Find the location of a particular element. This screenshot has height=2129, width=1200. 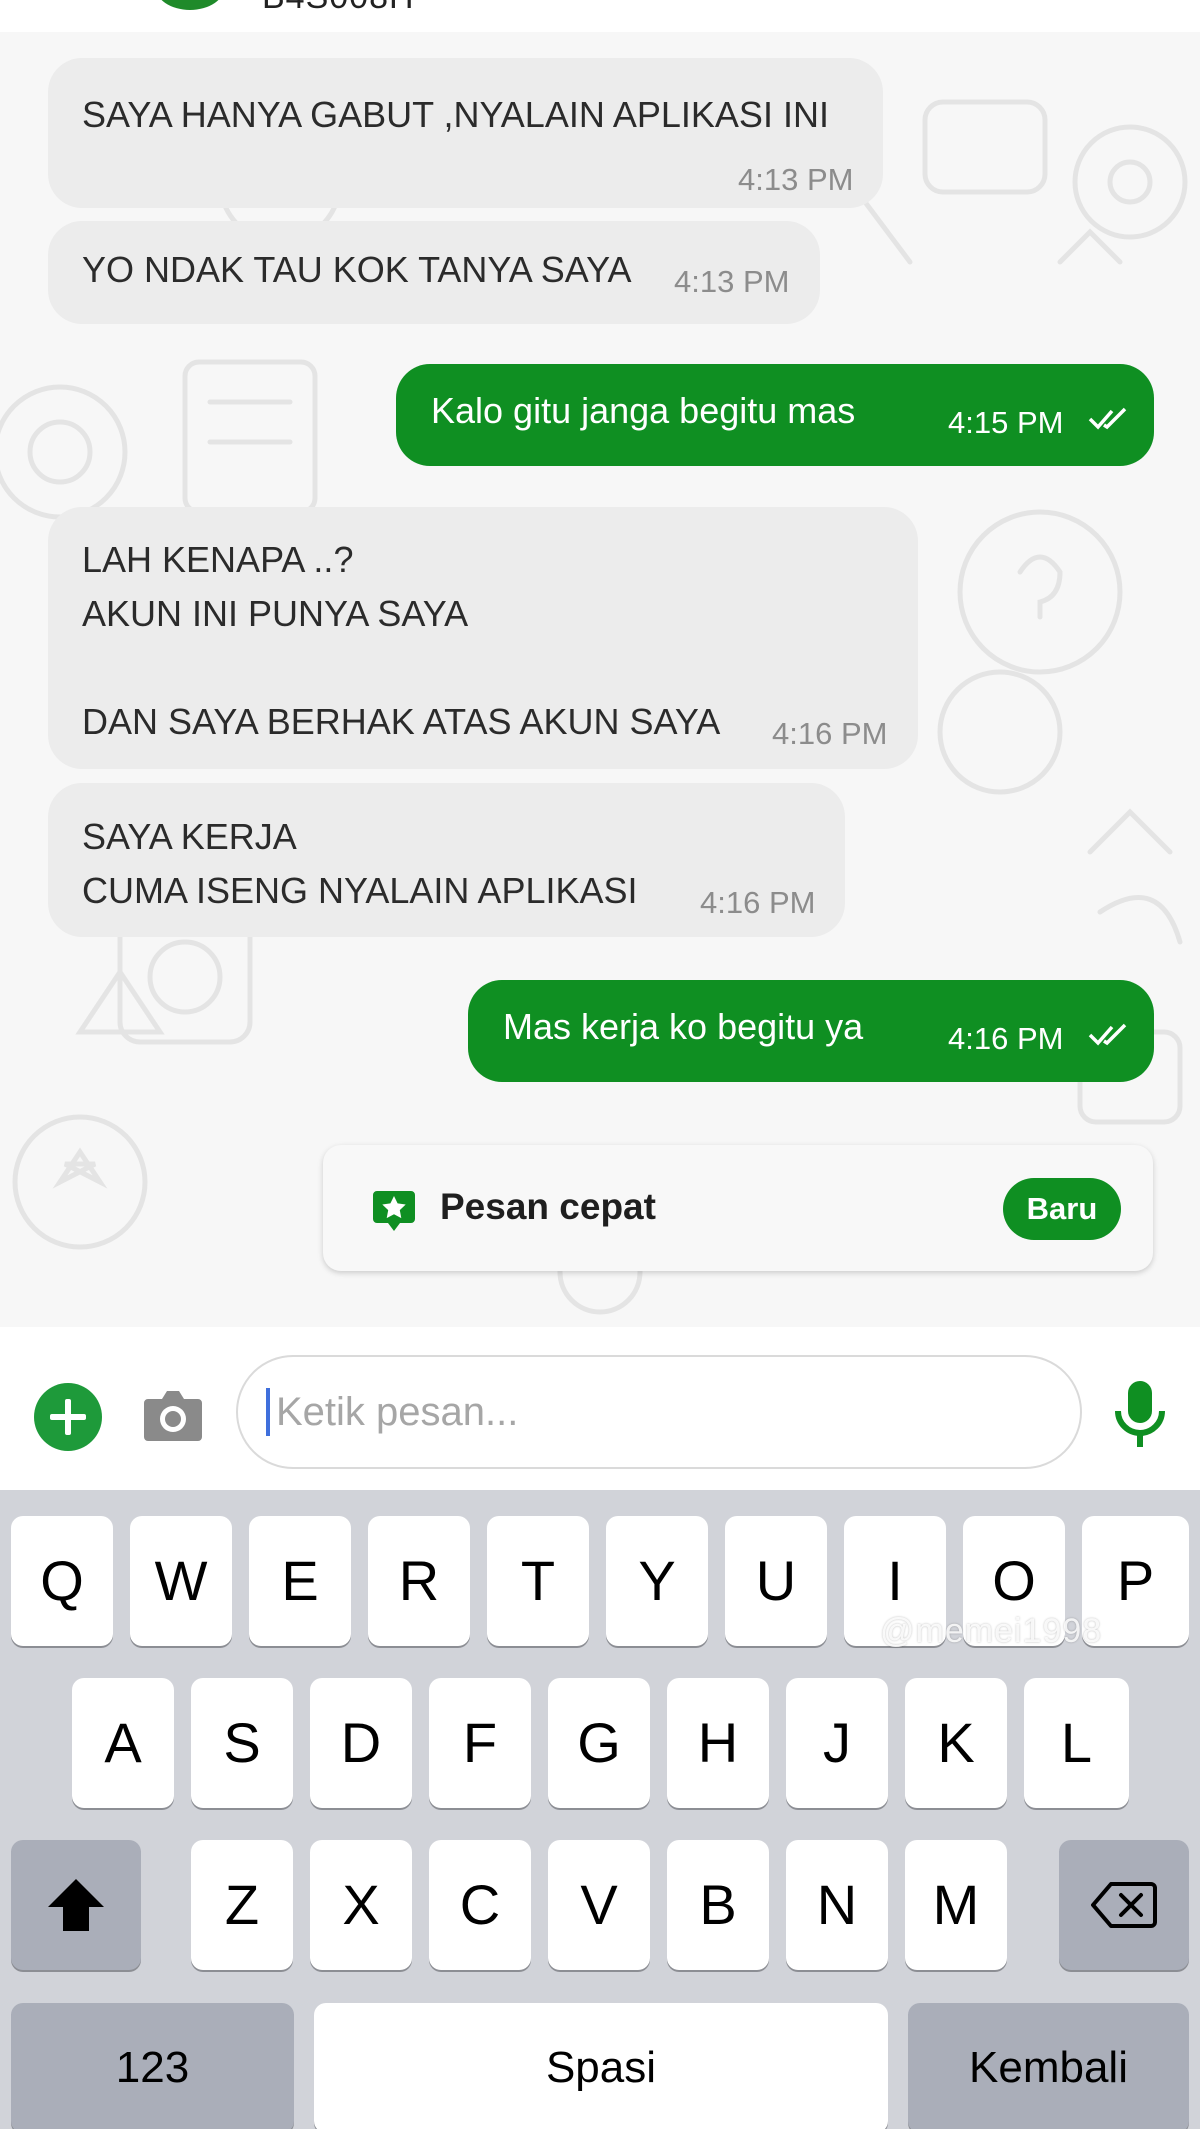

space-key: Spasi is located at coordinates (601, 2066).